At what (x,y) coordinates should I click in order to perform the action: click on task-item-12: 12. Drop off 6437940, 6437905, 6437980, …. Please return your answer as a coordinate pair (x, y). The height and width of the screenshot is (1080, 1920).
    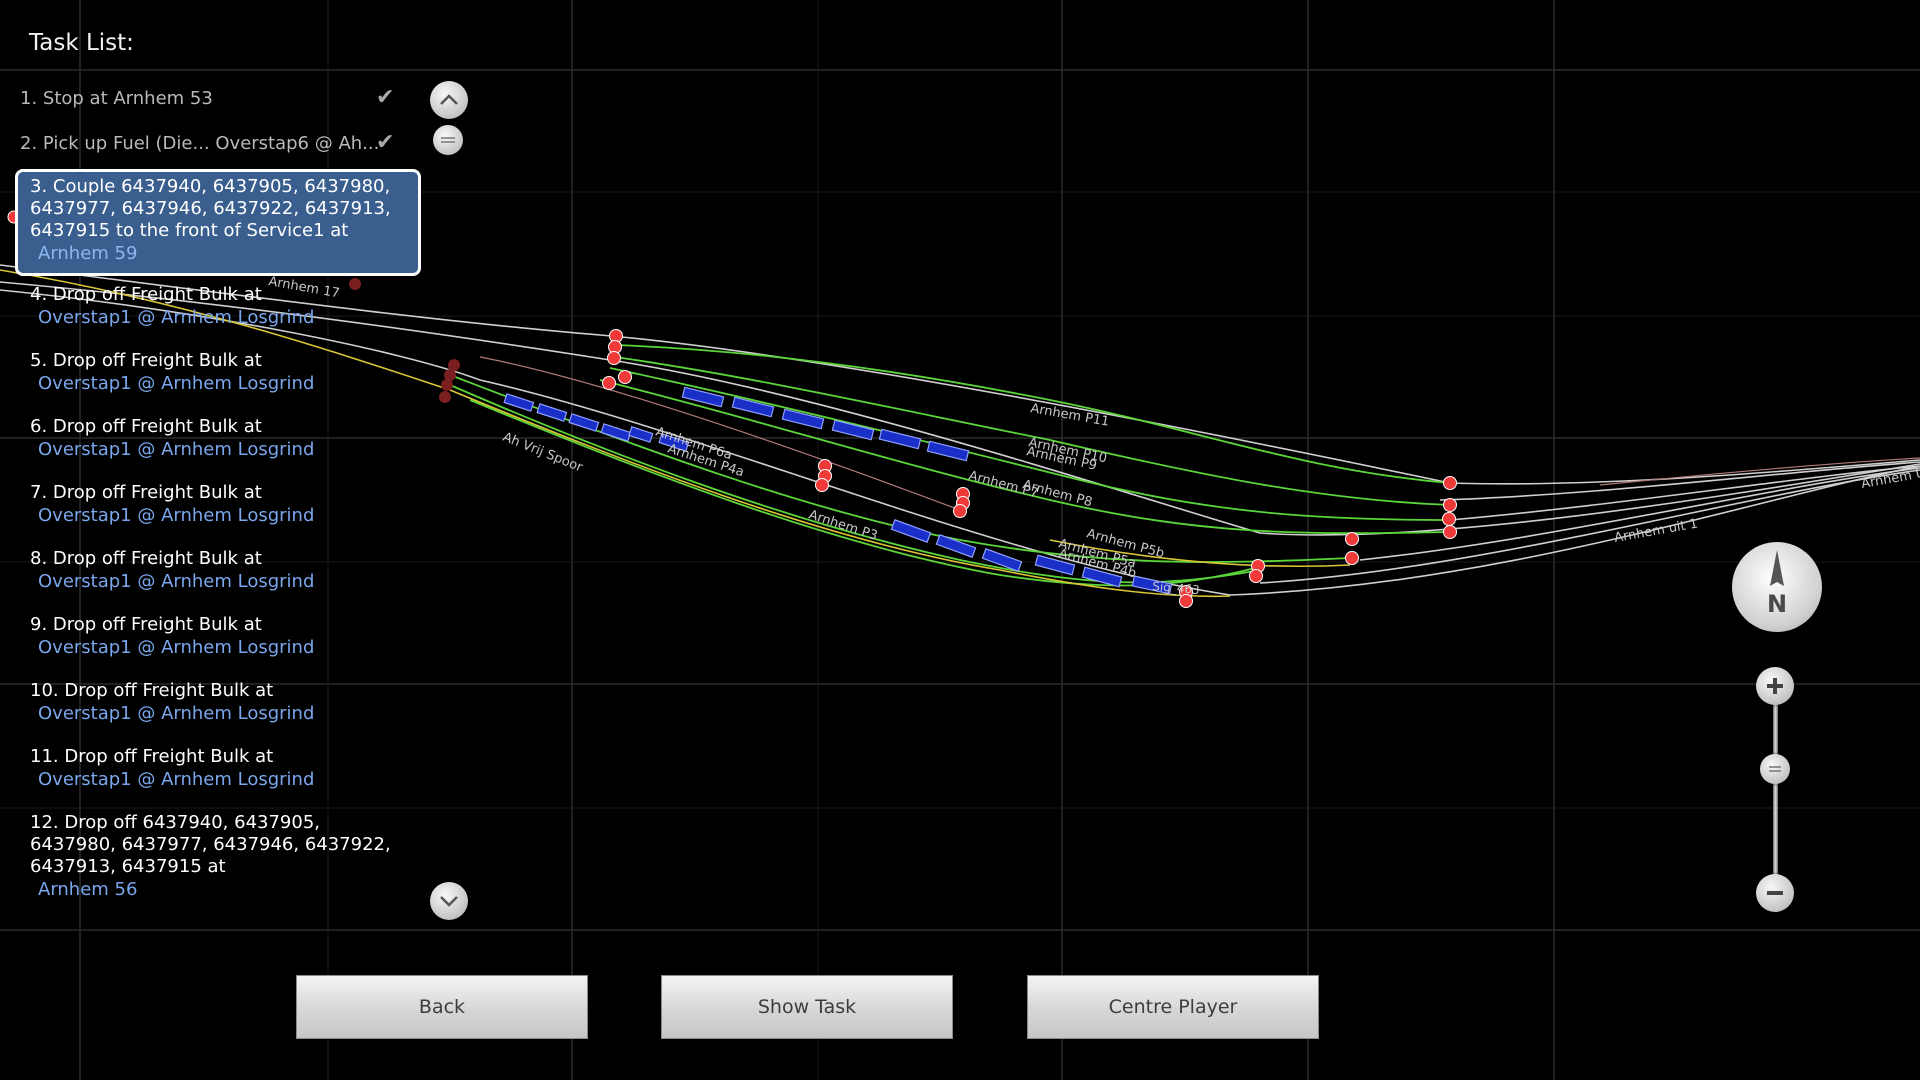
    Looking at the image, I should click on (220, 856).